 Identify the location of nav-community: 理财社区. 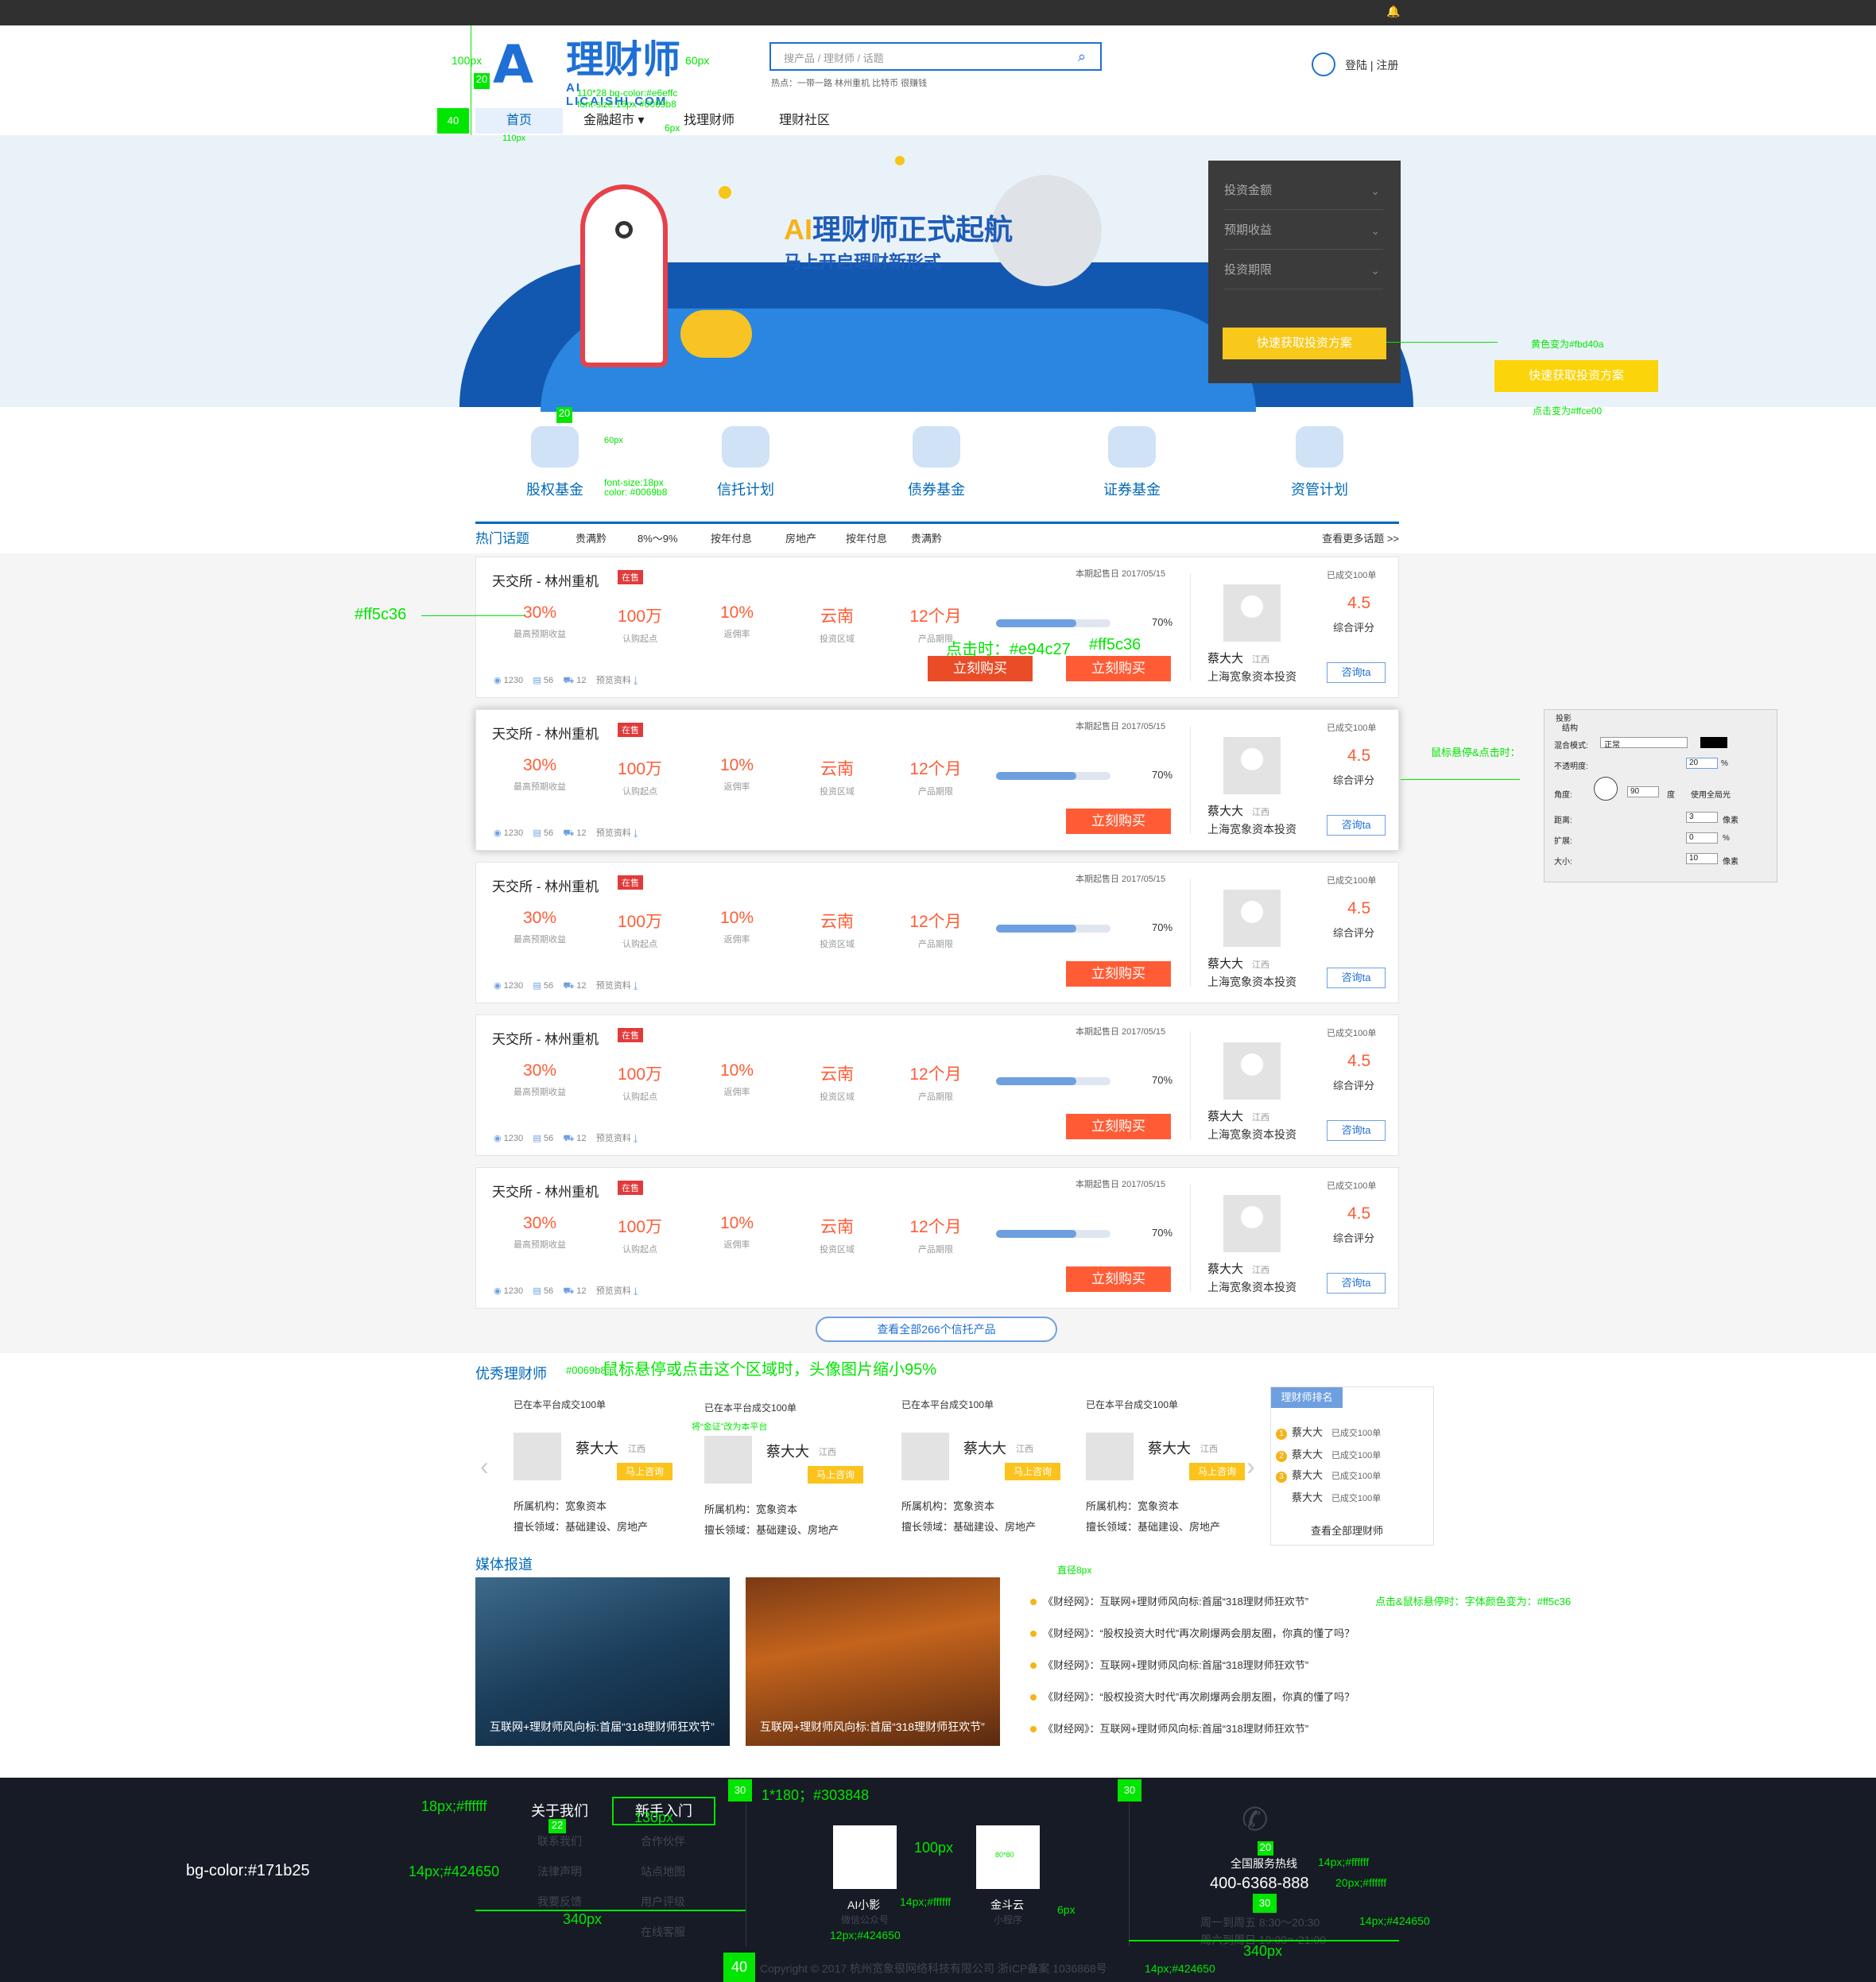
(804, 121).